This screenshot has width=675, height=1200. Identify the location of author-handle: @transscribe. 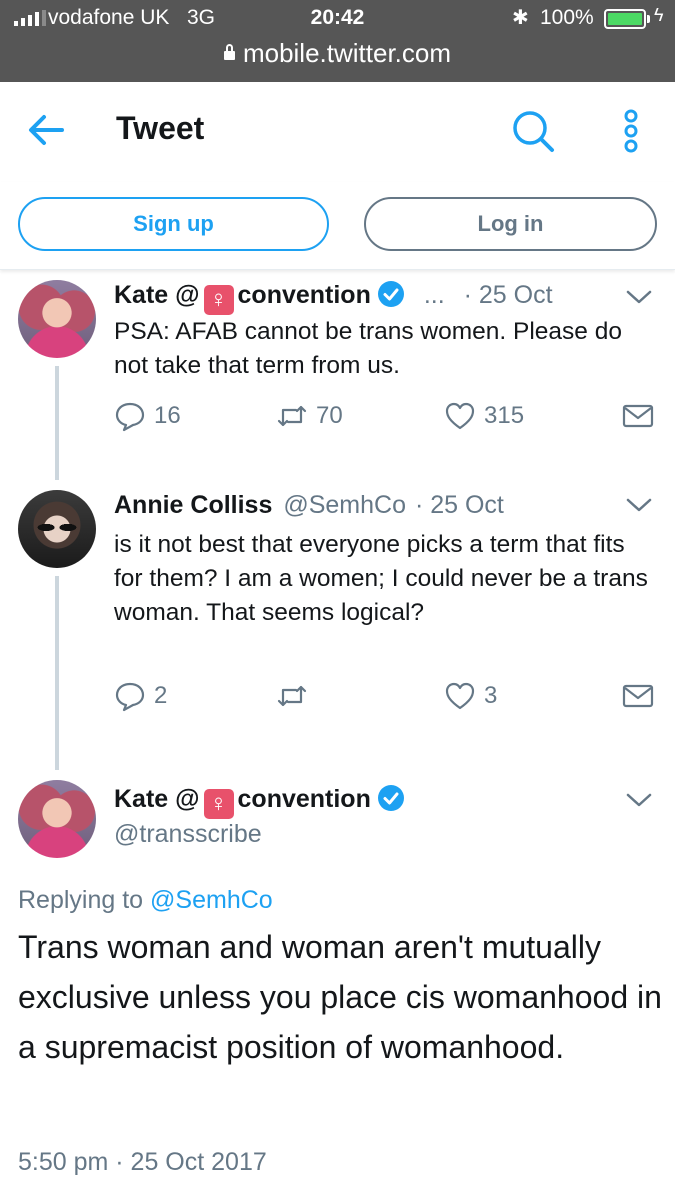
(188, 834).